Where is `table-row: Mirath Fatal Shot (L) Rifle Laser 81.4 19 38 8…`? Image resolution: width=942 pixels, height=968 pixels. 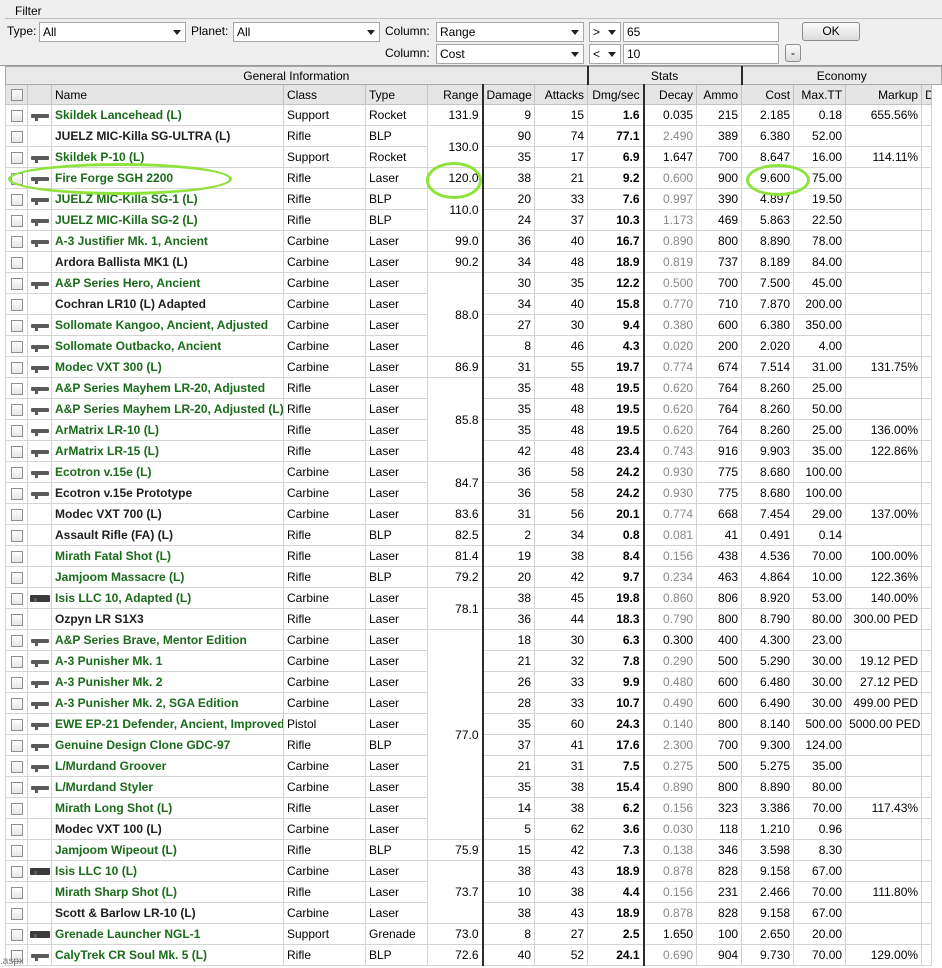
table-row: Mirath Fatal Shot (L) Rifle Laser 81.4 19 38 8… is located at coordinates (473, 556).